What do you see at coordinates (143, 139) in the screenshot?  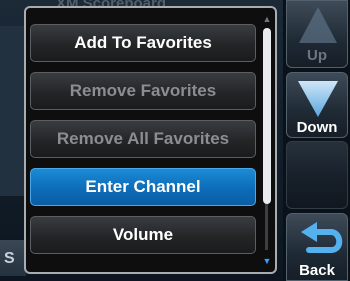 I see `remove-all-favorites-button: Remove All Favorites` at bounding box center [143, 139].